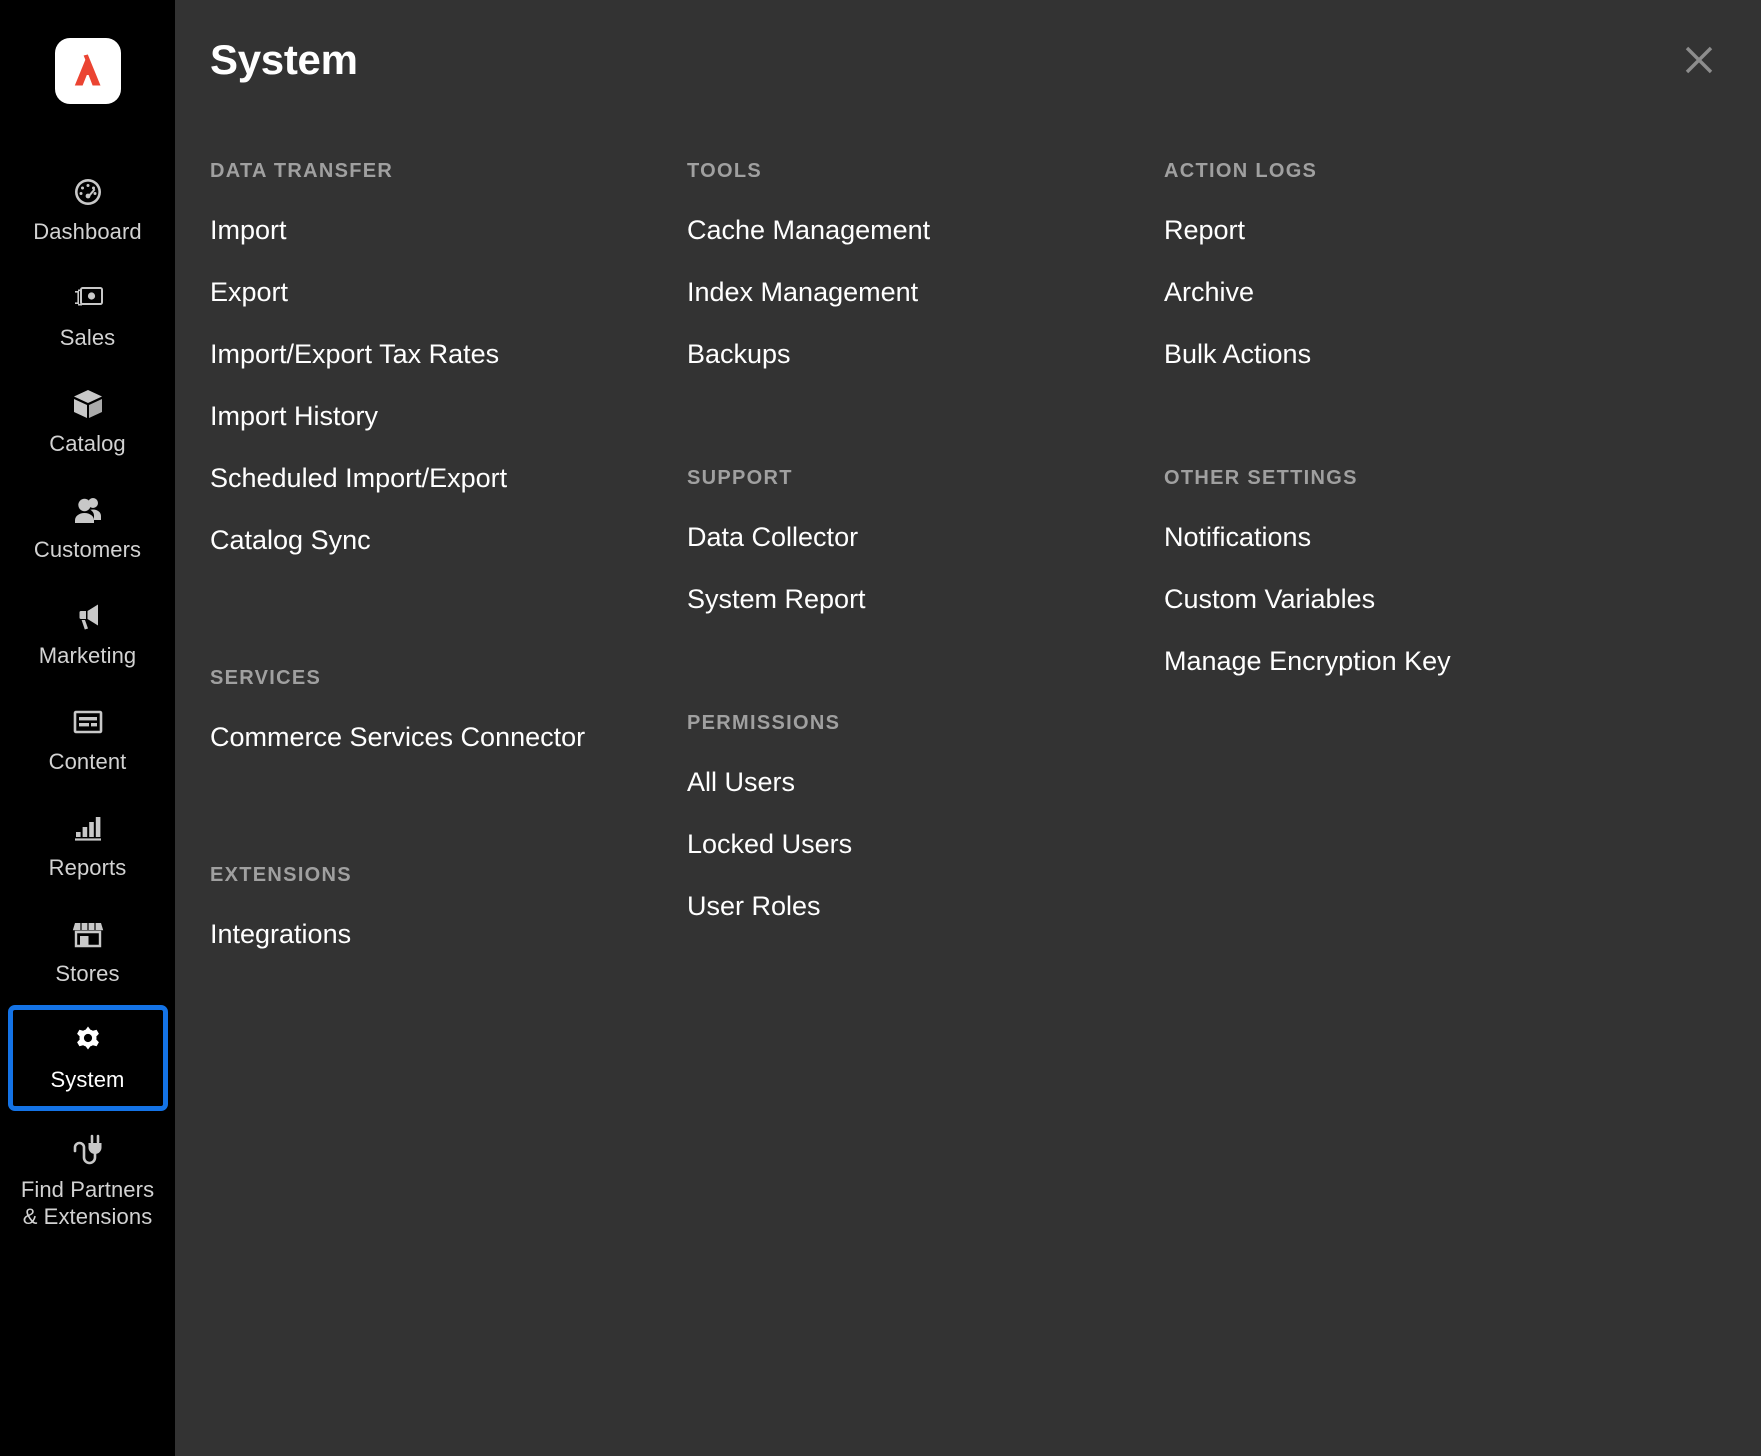  What do you see at coordinates (87, 656) in the screenshot?
I see `sidebar-item-label: Marketing` at bounding box center [87, 656].